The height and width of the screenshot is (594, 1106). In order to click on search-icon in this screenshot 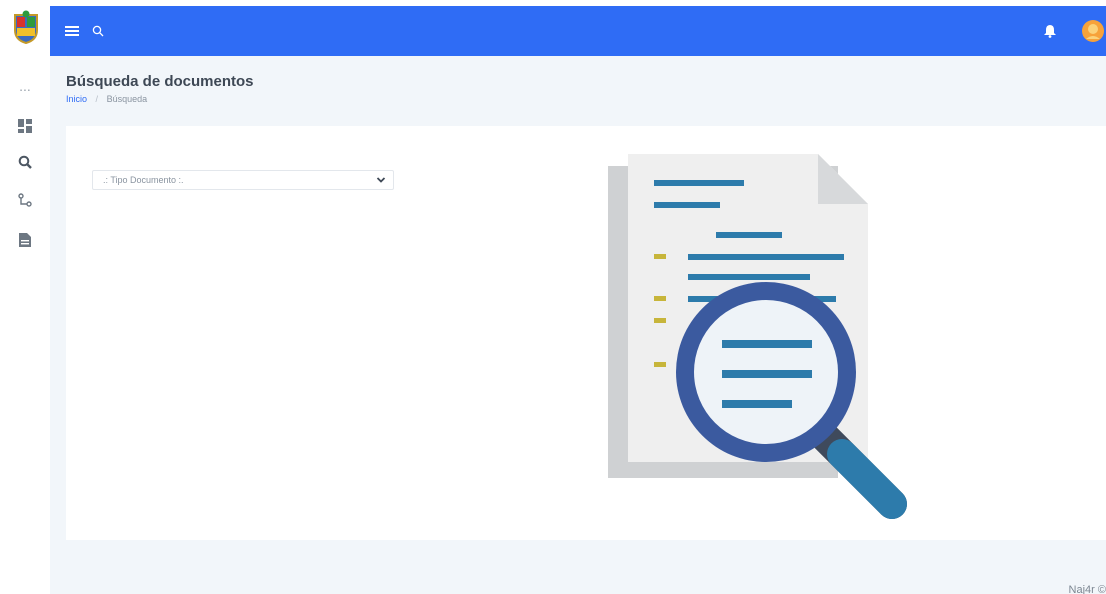, I will do `click(98, 31)`.